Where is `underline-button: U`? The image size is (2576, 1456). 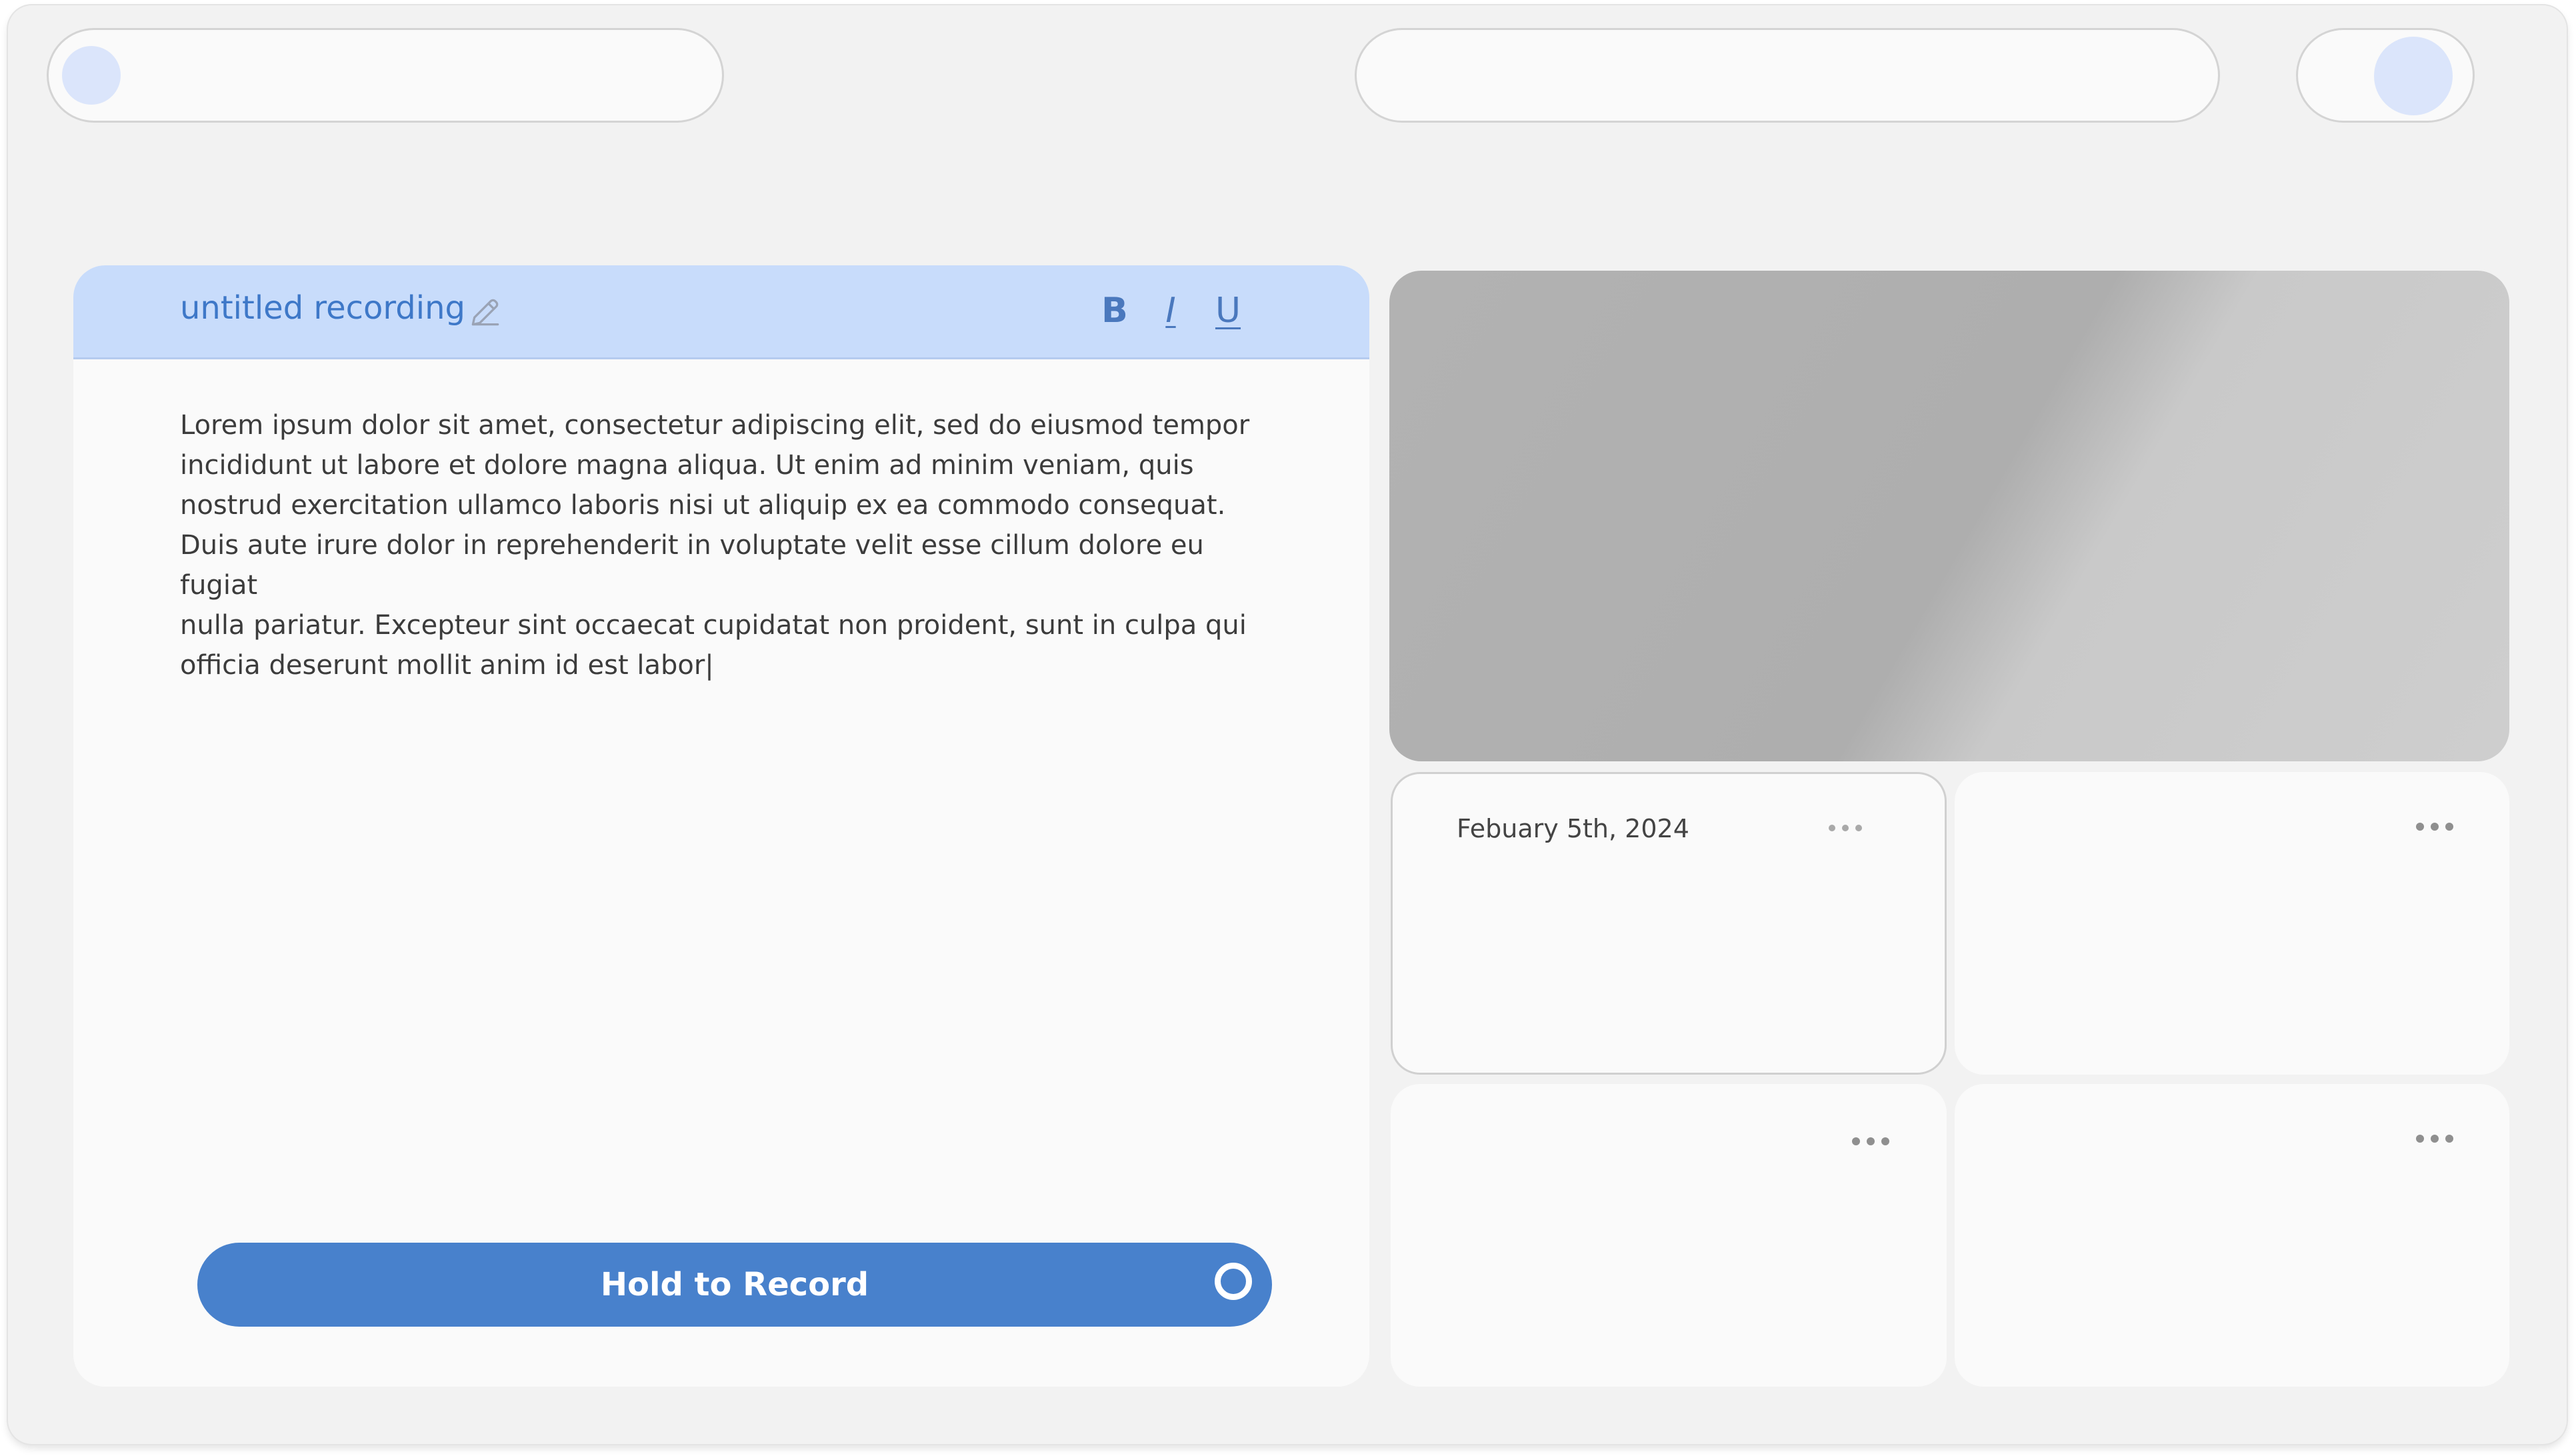
underline-button: U is located at coordinates (1228, 310).